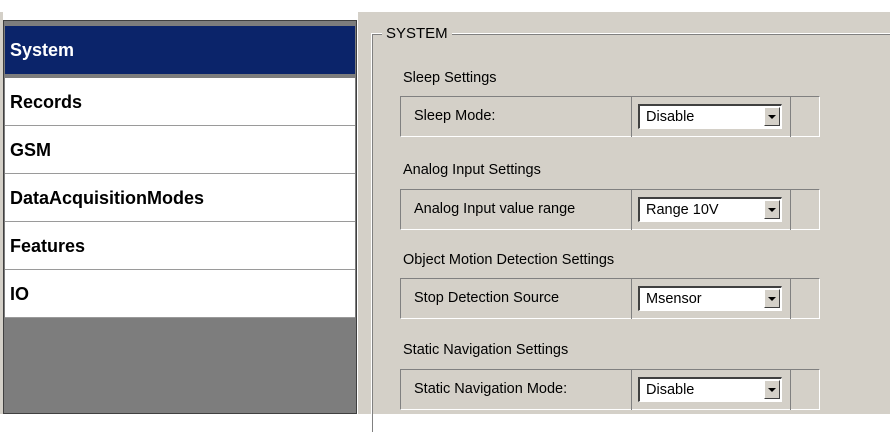  Describe the element at coordinates (491, 389) in the screenshot. I see `static-nav-label: Static Navigation Mode:` at that location.